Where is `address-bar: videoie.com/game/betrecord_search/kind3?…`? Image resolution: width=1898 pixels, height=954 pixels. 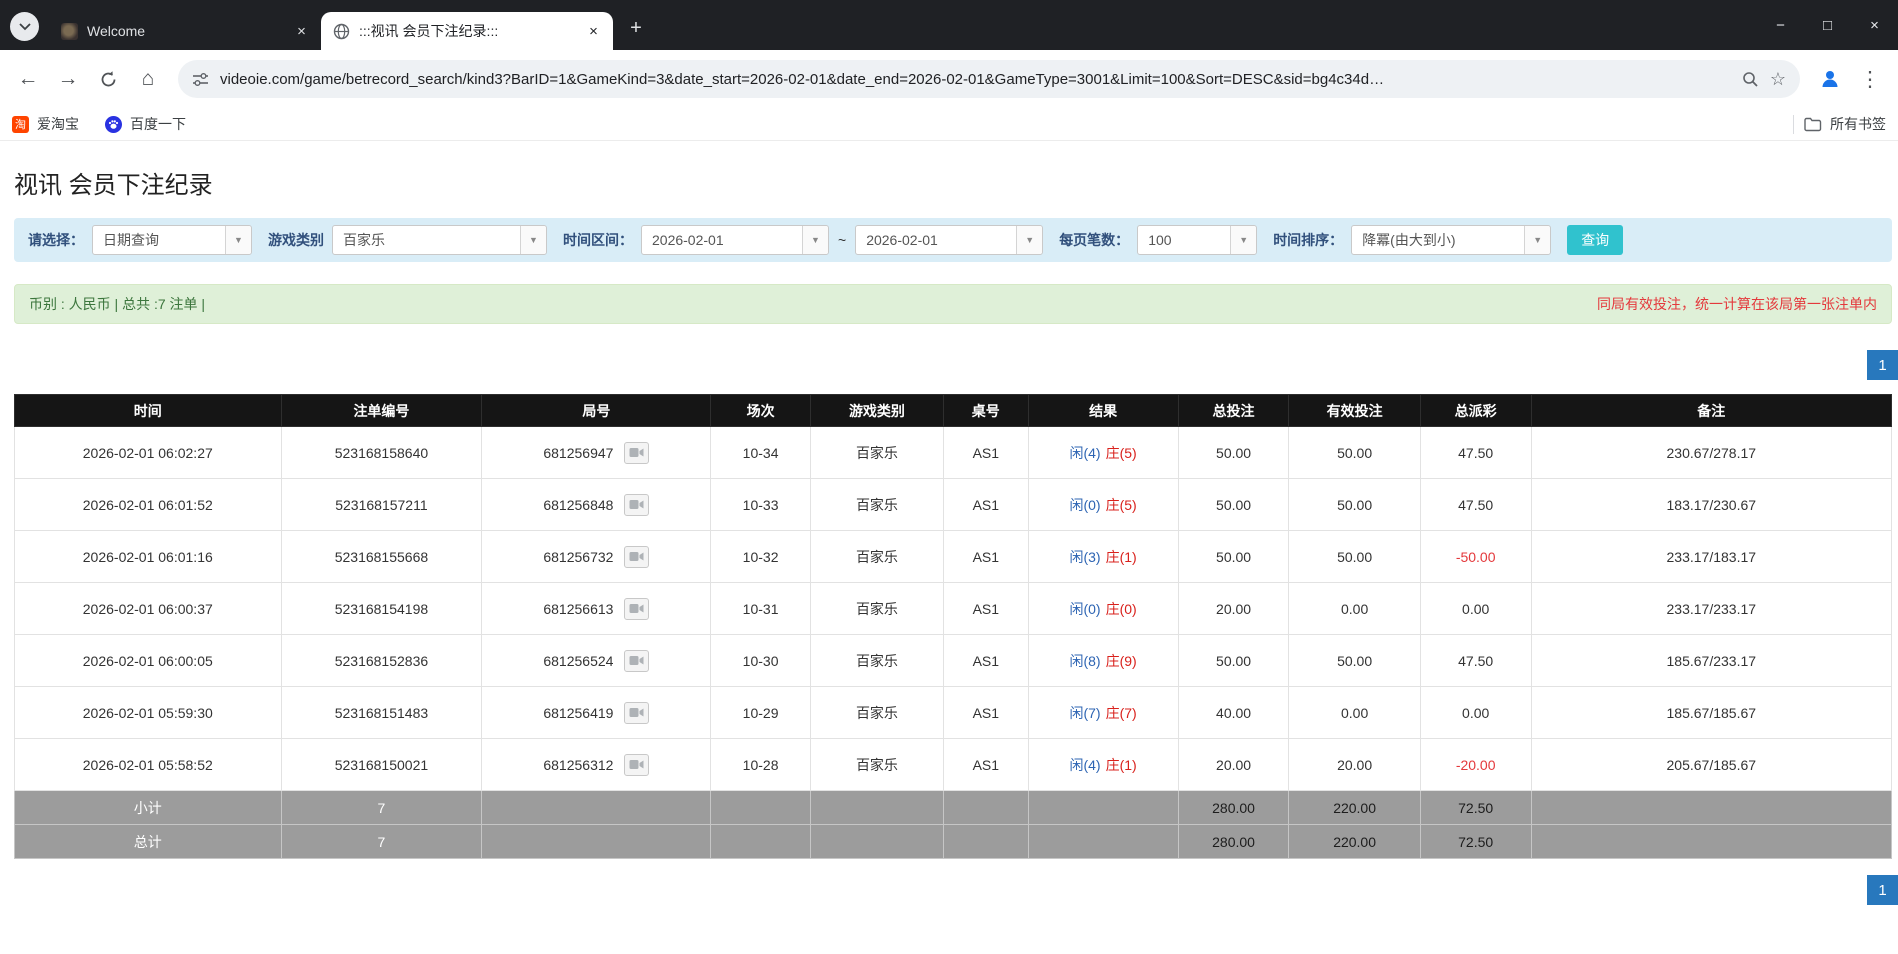 address-bar: videoie.com/game/betrecord_search/kind3?… is located at coordinates (989, 79).